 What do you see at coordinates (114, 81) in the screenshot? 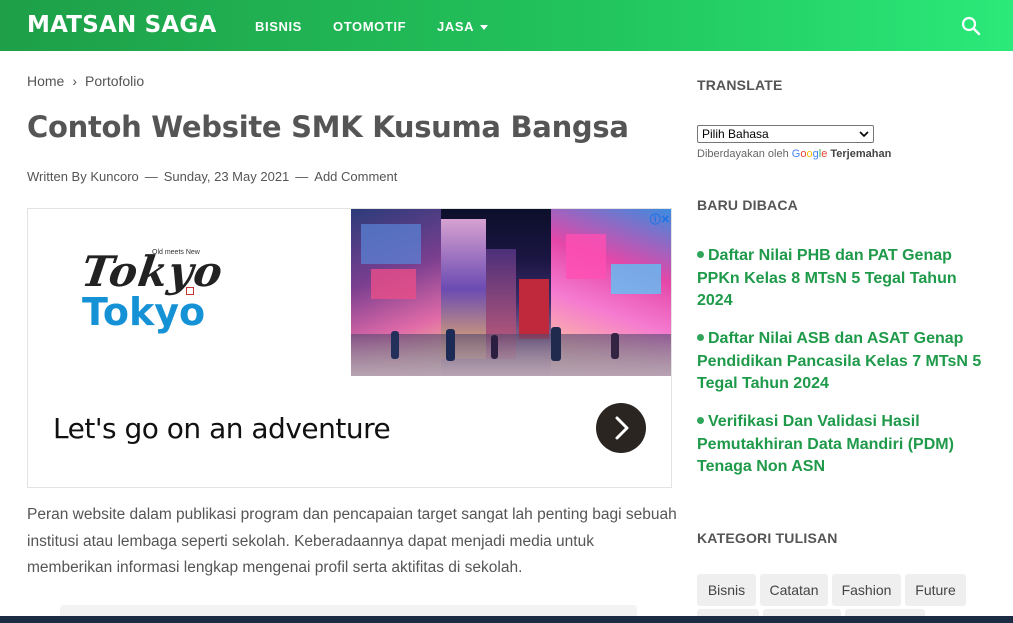
I see `breadcrumb-current: Portofolio` at bounding box center [114, 81].